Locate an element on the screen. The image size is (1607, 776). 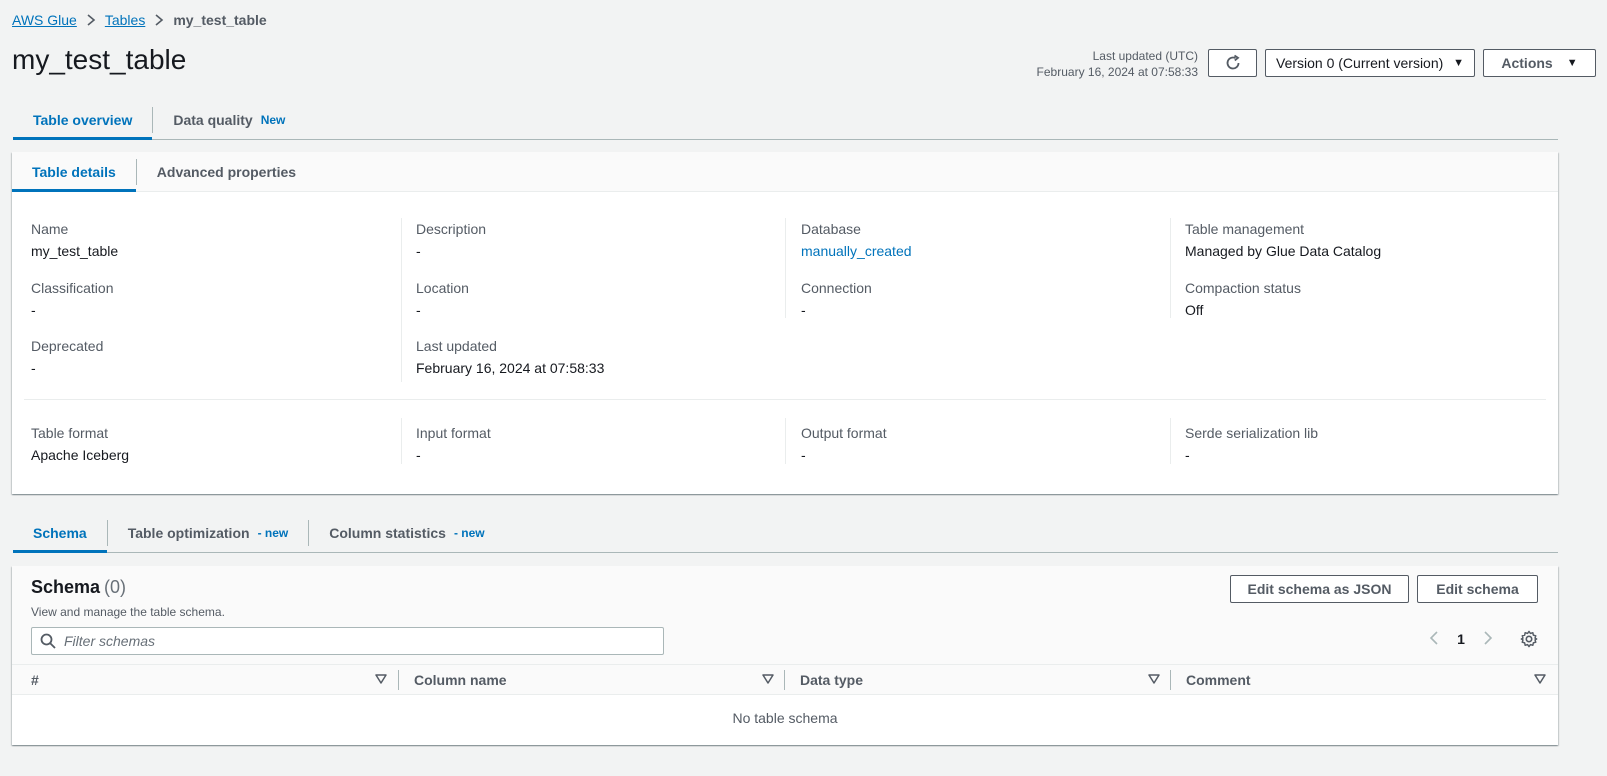
main-tabs: Table overview Data quality New is located at coordinates (785, 120).